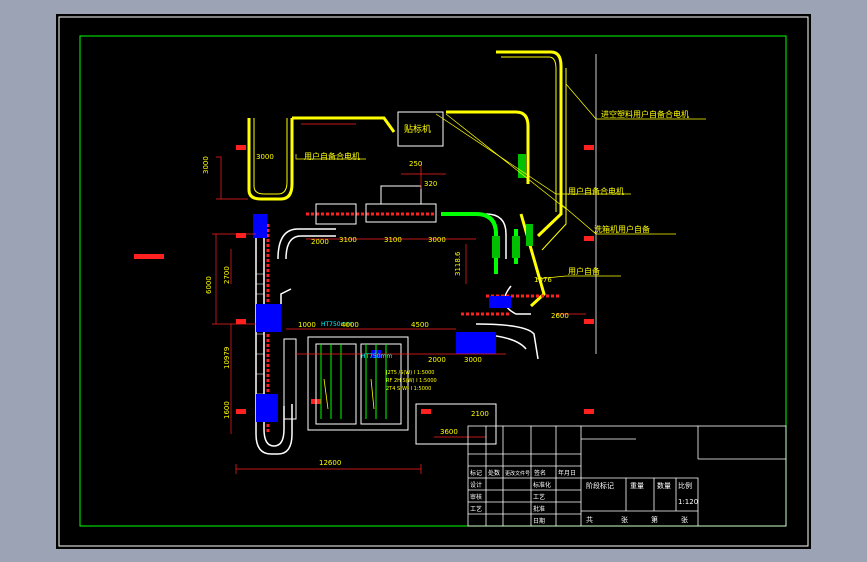 The width and height of the screenshot is (867, 562). What do you see at coordinates (685, 485) in the screenshot?
I see `tb-scale-label: 比例` at bounding box center [685, 485].